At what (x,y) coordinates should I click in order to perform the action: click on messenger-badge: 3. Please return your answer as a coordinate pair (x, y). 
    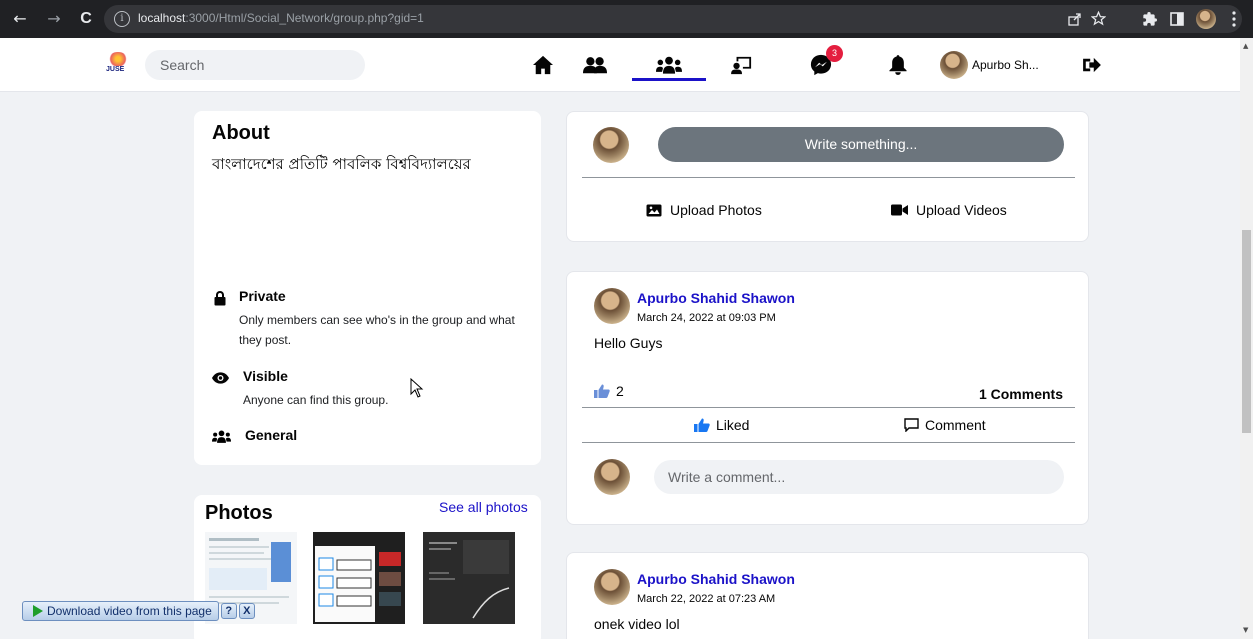
    Looking at the image, I should click on (834, 53).